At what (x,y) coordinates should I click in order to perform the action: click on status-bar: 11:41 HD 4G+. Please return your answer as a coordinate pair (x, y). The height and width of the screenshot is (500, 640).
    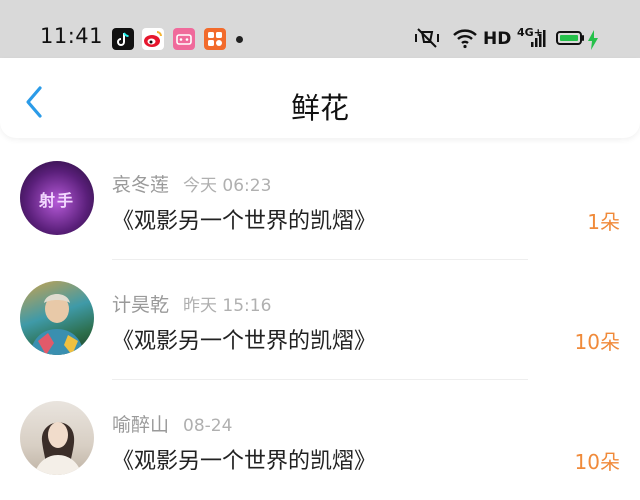
    Looking at the image, I should click on (320, 29).